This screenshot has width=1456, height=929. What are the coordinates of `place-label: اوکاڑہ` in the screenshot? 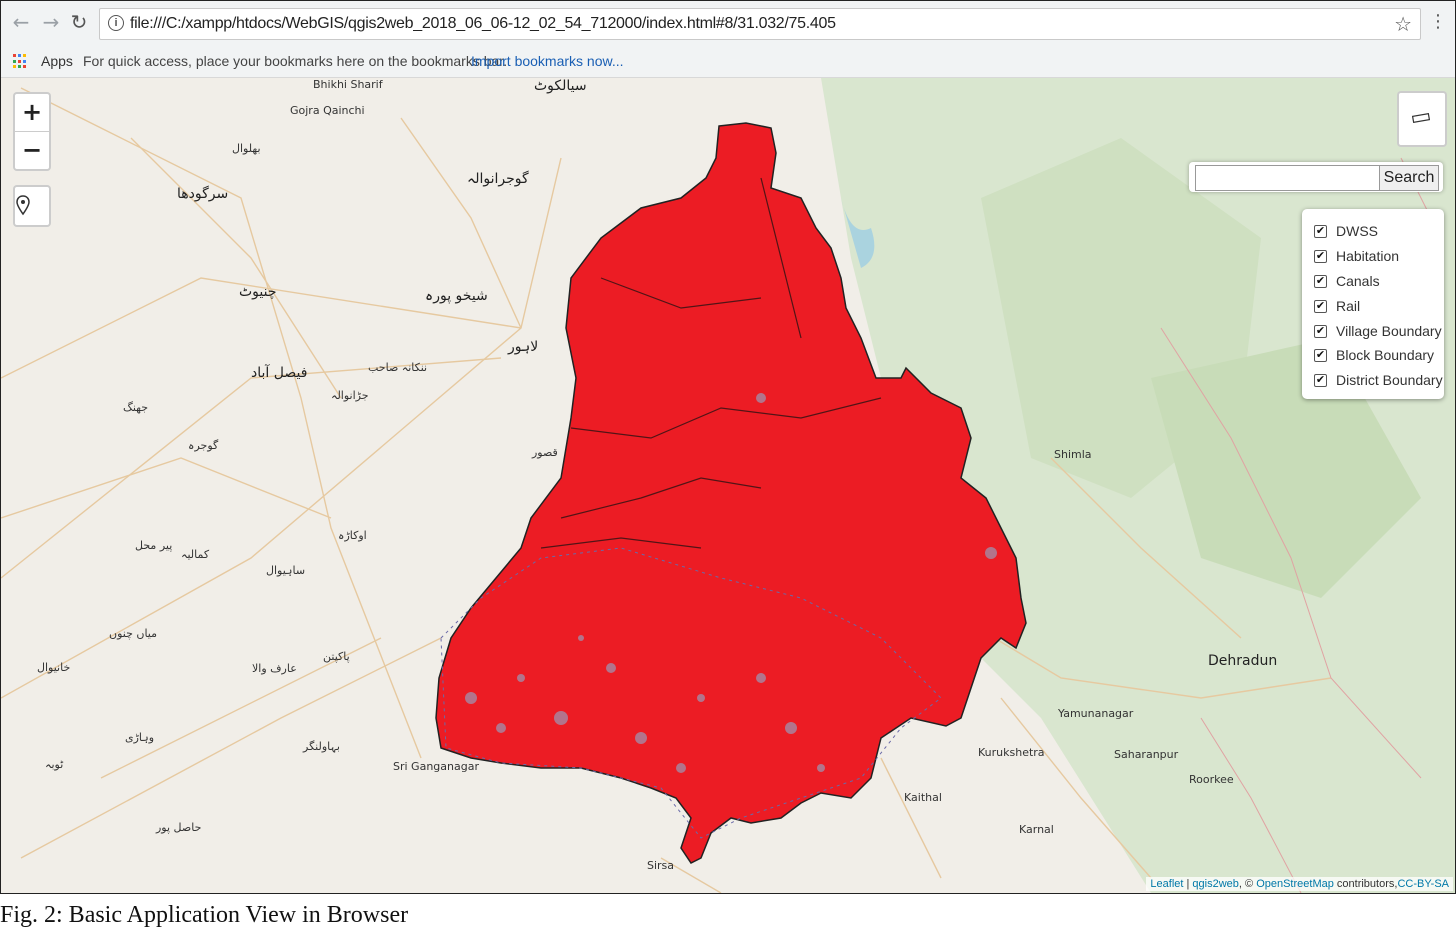 It's located at (352, 535).